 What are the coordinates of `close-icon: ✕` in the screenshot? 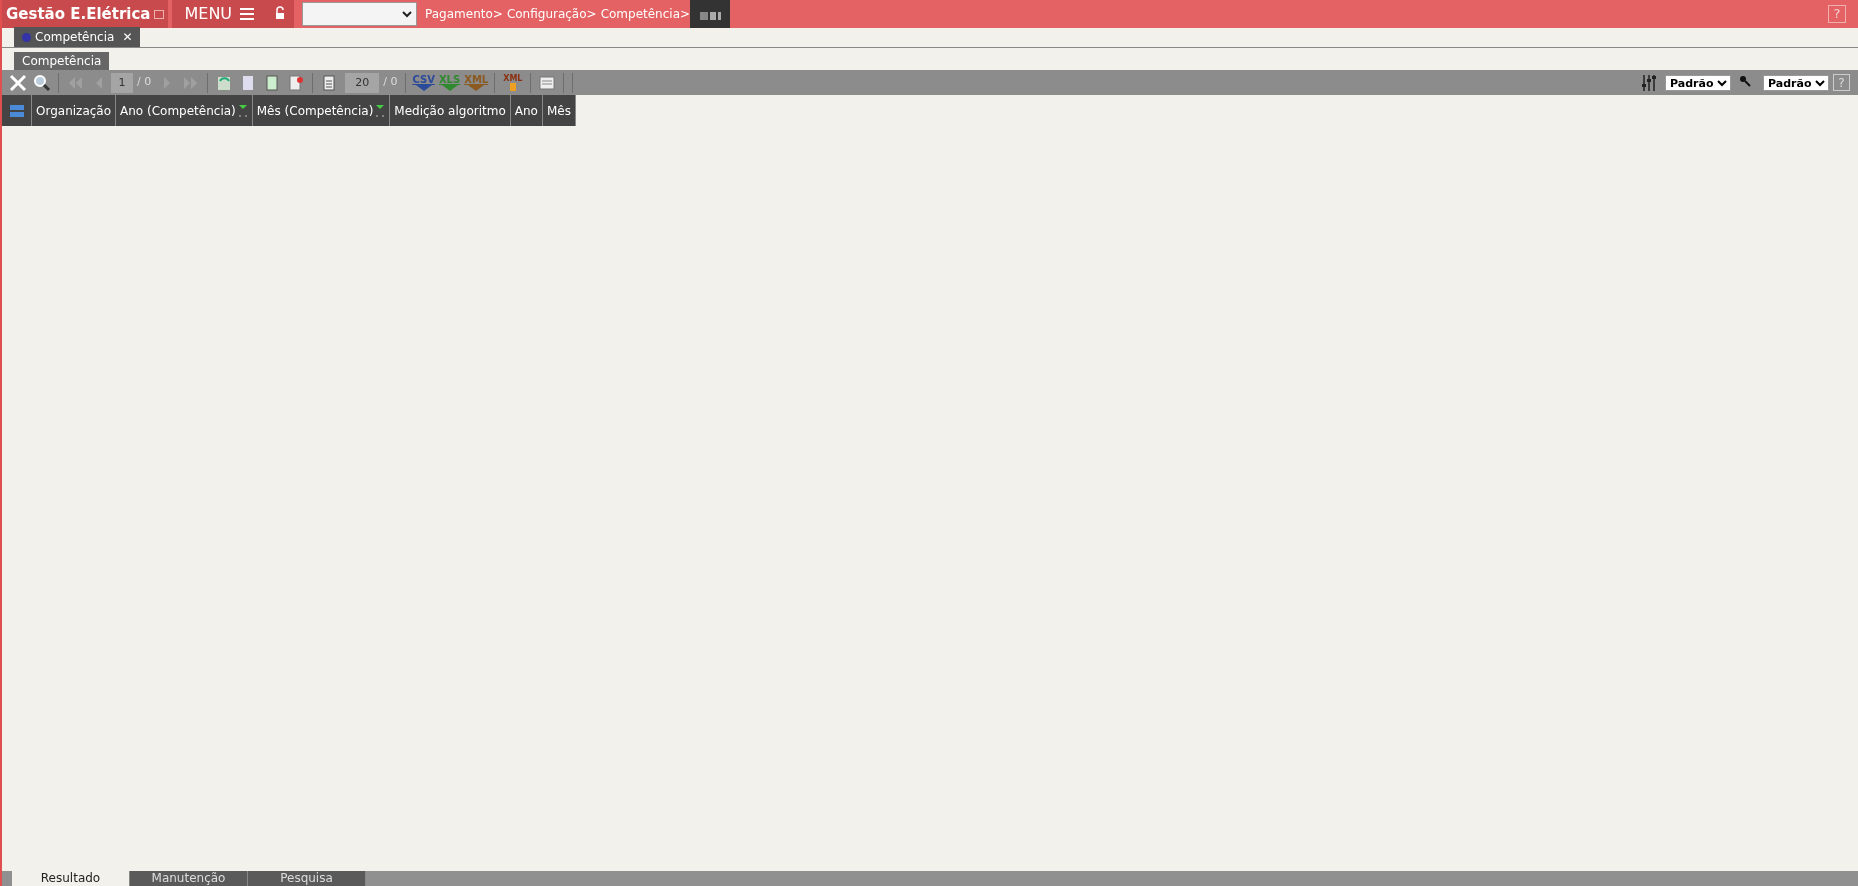 It's located at (127, 37).